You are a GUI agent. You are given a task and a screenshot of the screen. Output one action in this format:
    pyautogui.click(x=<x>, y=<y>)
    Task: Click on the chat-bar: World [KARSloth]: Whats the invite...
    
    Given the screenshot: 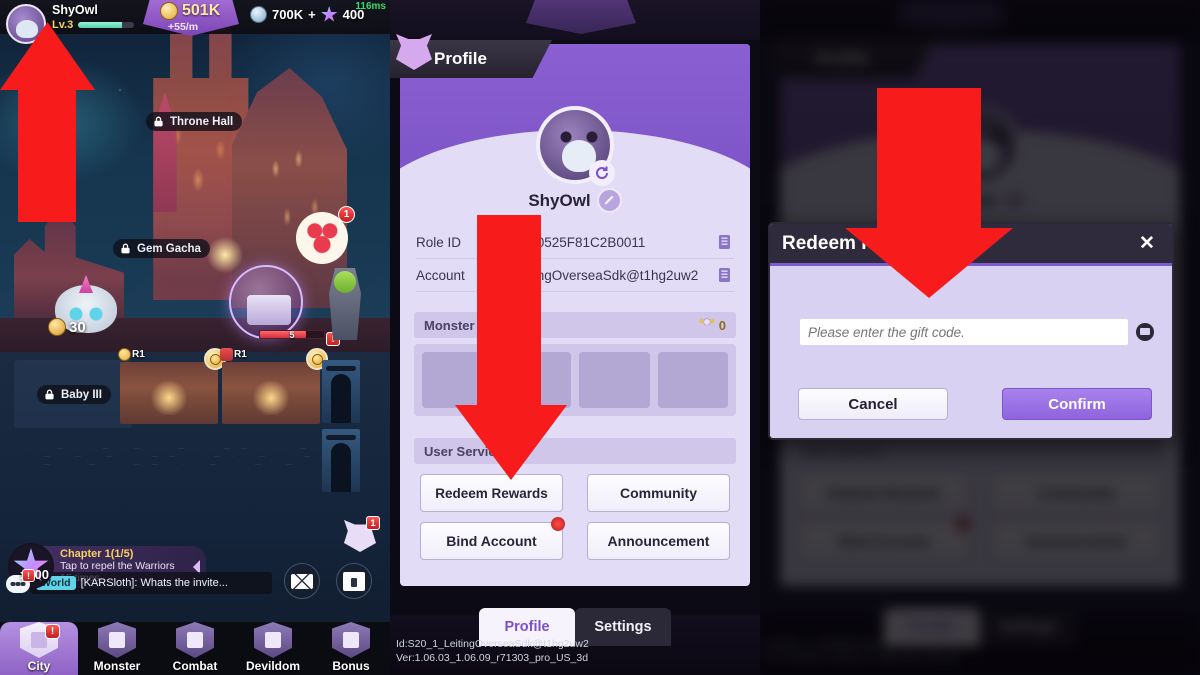 What is the action you would take?
    pyautogui.click(x=151, y=583)
    